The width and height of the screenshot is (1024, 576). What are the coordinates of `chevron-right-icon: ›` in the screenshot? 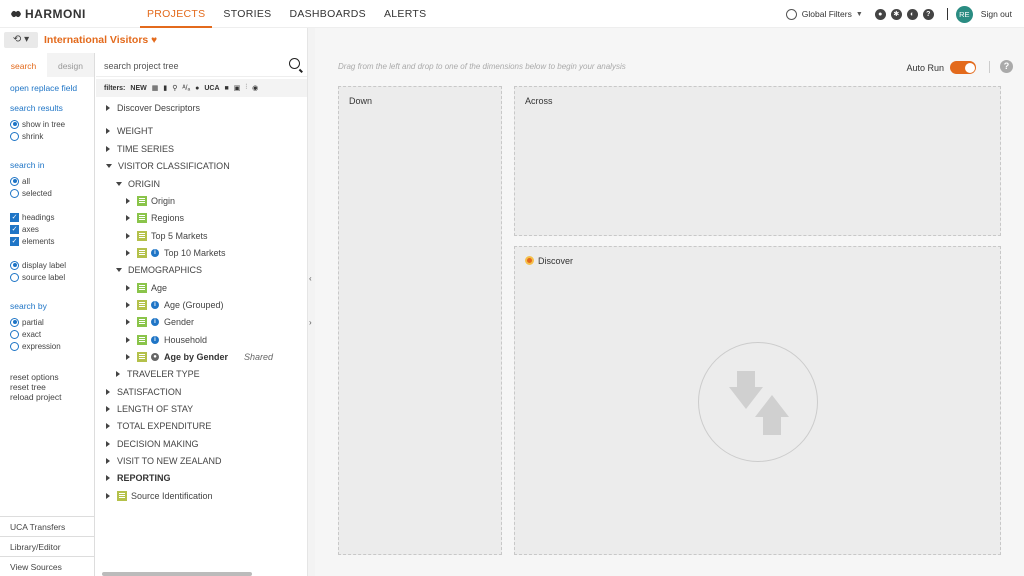 It's located at (310, 322).